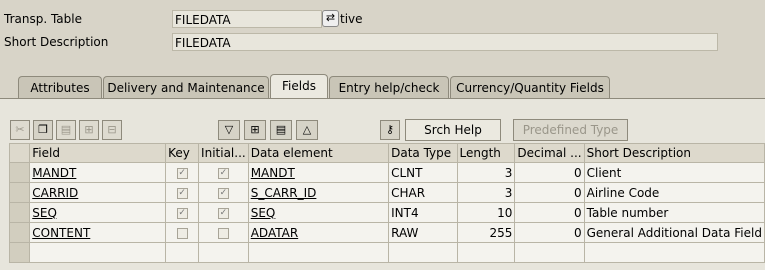 The height and width of the screenshot is (270, 765). Describe the element at coordinates (390, 130) in the screenshot. I see `key-icon: ⚷` at that location.